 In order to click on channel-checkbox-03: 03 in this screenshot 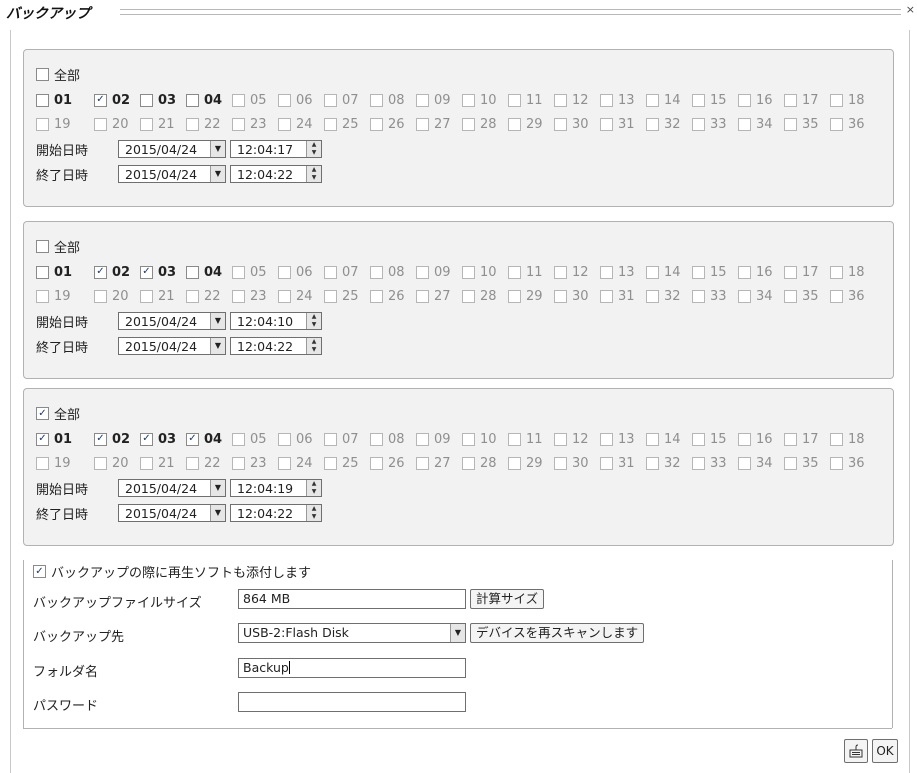, I will do `click(158, 100)`.